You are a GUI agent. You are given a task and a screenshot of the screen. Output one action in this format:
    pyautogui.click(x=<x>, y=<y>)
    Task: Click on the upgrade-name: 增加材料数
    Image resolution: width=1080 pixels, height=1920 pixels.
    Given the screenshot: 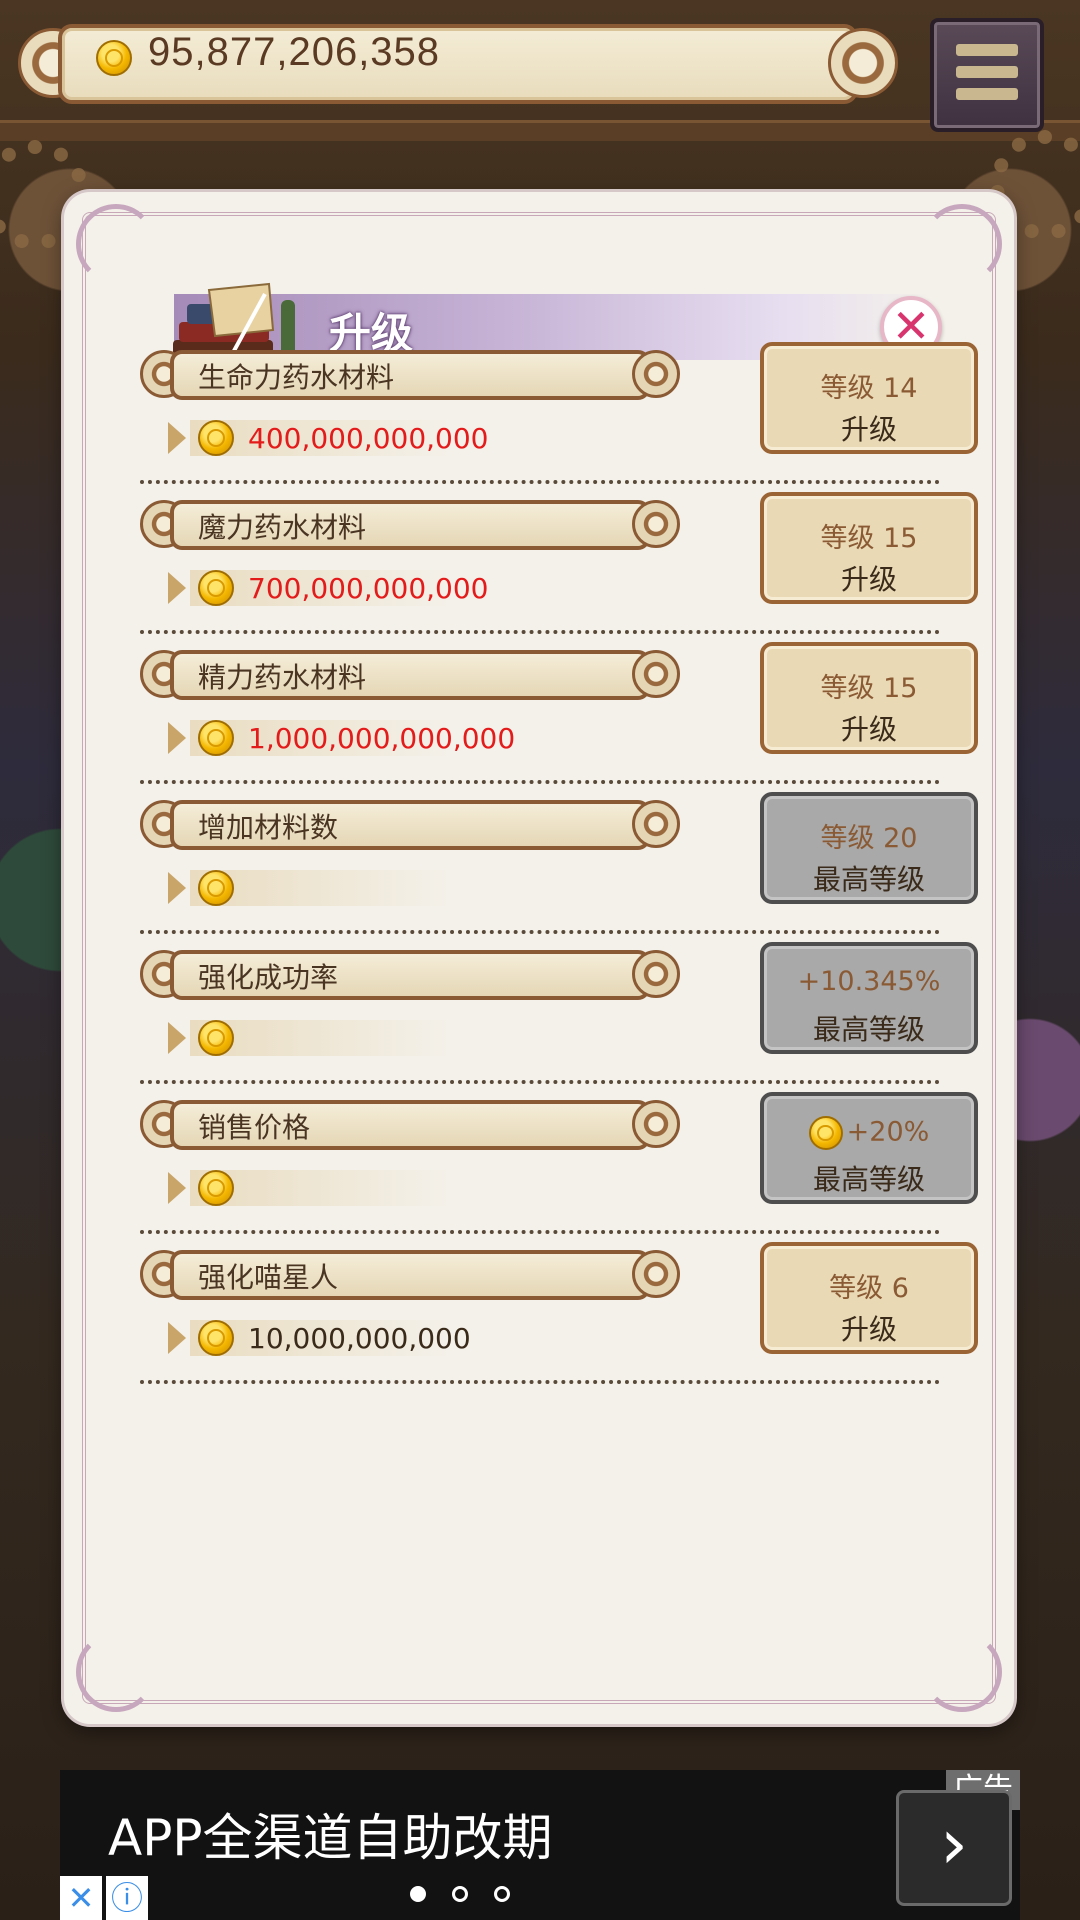 What is the action you would take?
    pyautogui.click(x=268, y=827)
    